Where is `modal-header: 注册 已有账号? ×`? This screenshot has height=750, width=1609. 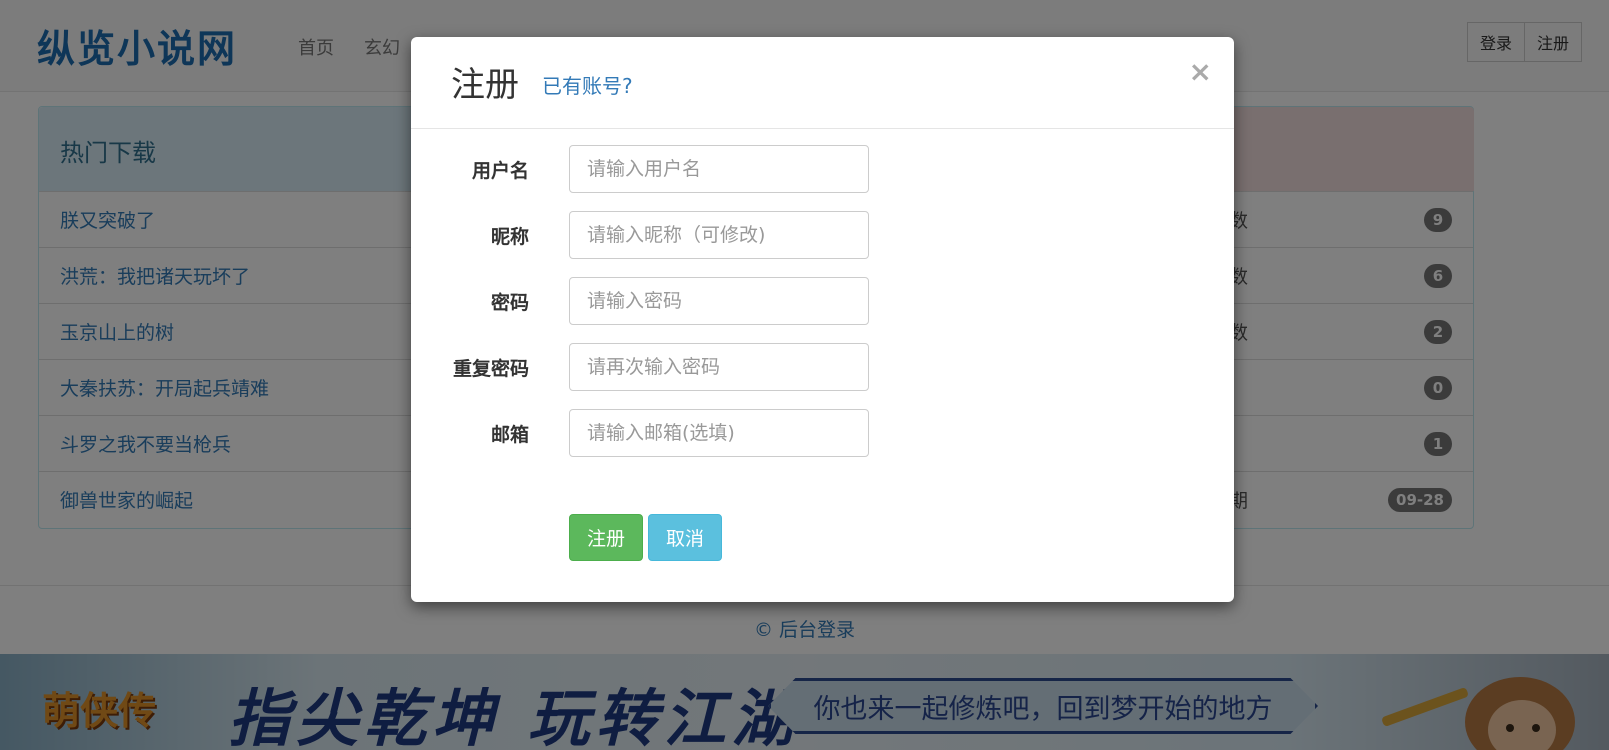 modal-header: 注册 已有账号? × is located at coordinates (822, 83).